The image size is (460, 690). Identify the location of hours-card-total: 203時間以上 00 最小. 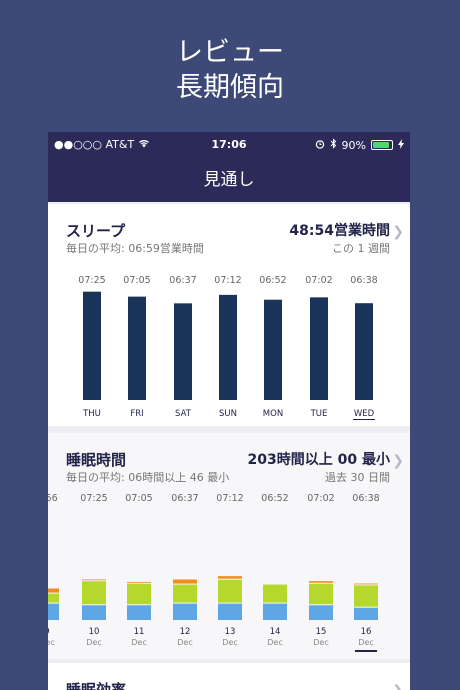
(318, 460).